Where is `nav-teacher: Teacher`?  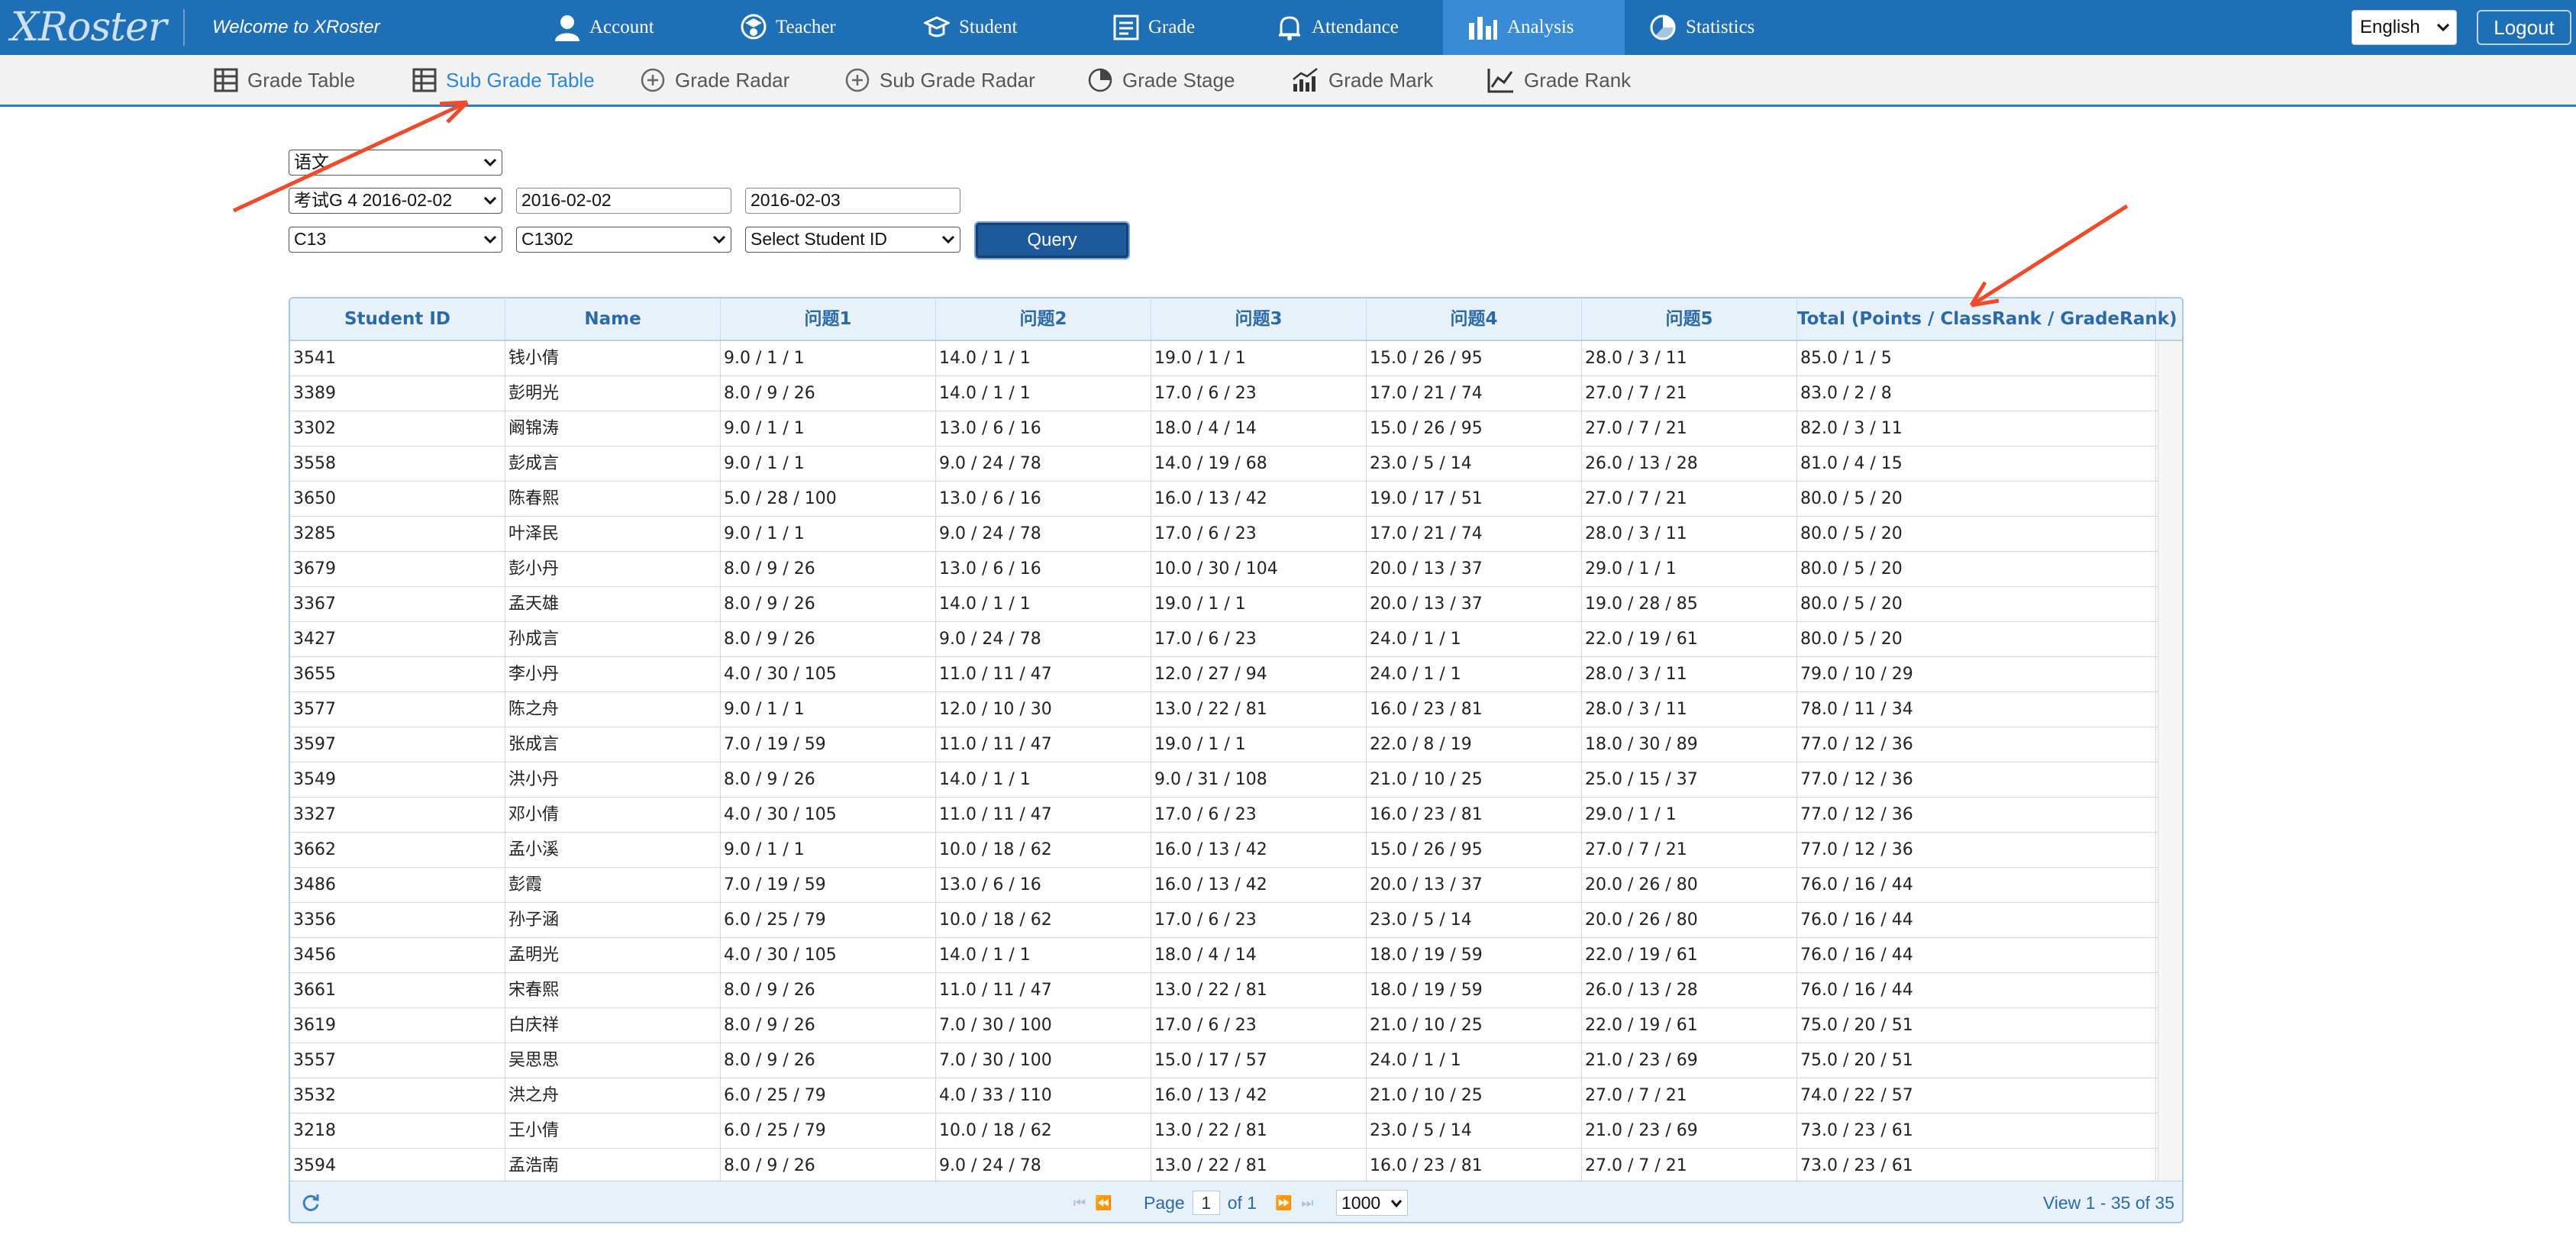 nav-teacher: Teacher is located at coordinates (798, 27).